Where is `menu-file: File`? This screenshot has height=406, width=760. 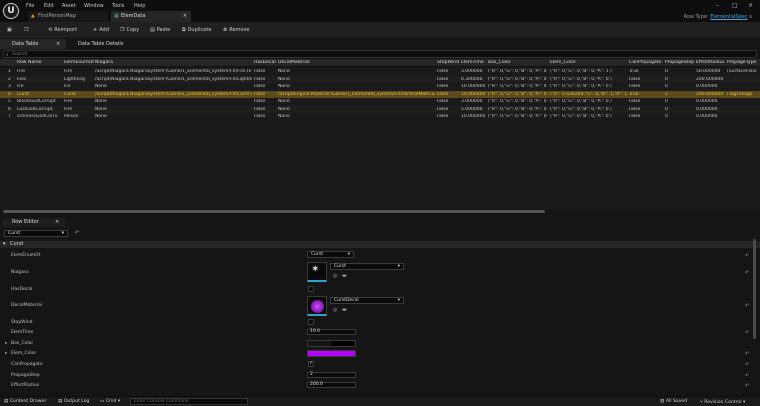
menu-file: File is located at coordinates (30, 6).